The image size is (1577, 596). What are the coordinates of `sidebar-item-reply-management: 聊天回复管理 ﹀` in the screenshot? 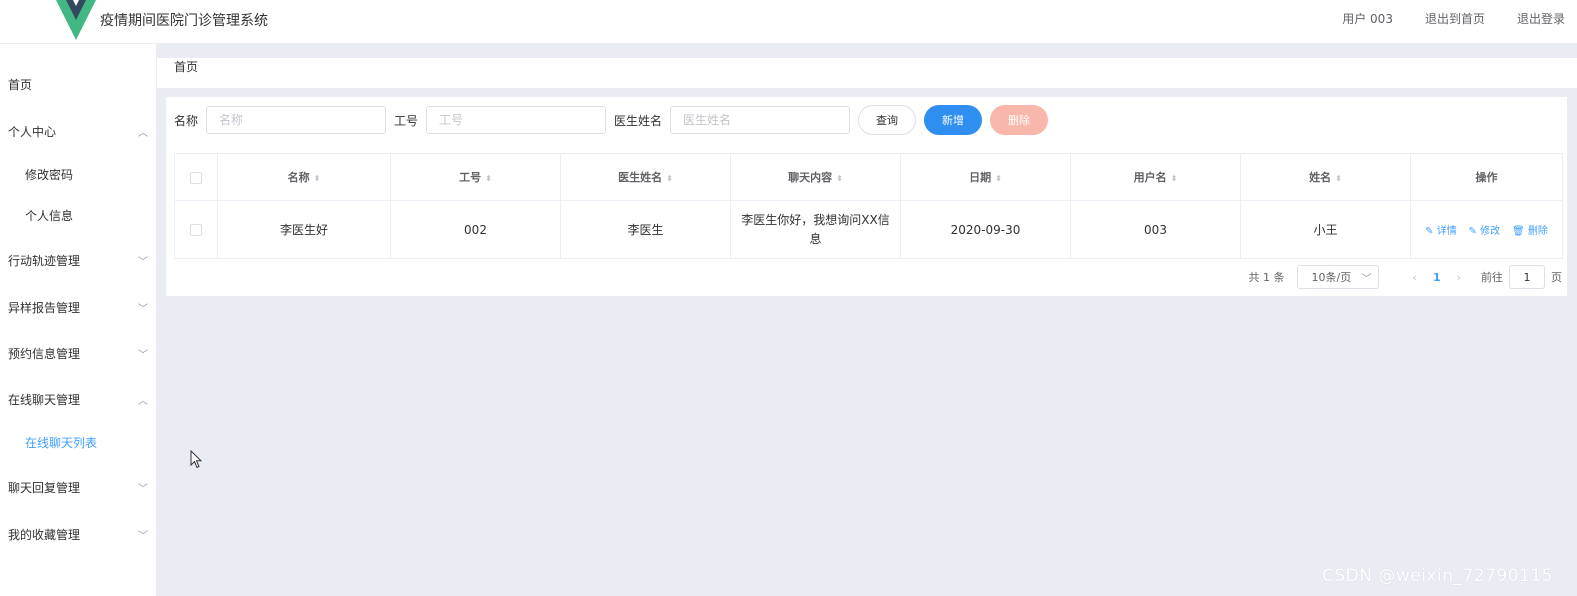 It's located at (78, 487).